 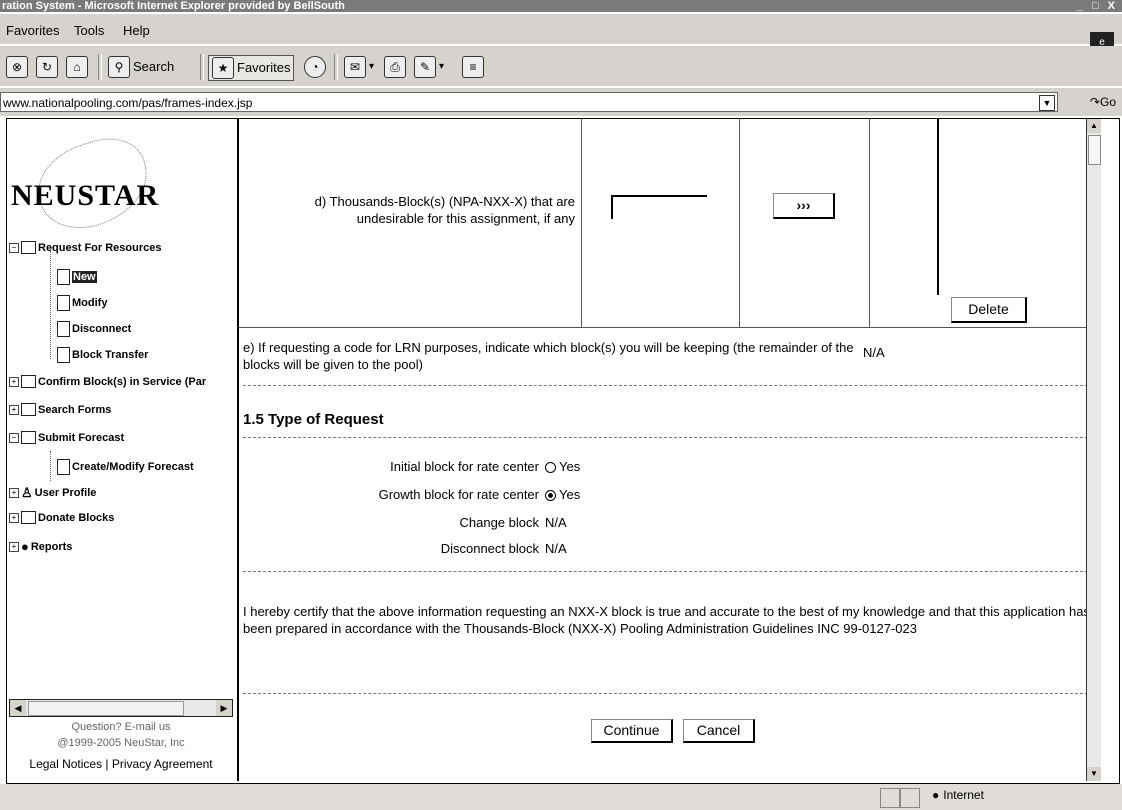 What do you see at coordinates (110, 355) in the screenshot?
I see `tree-label: Block Transfer` at bounding box center [110, 355].